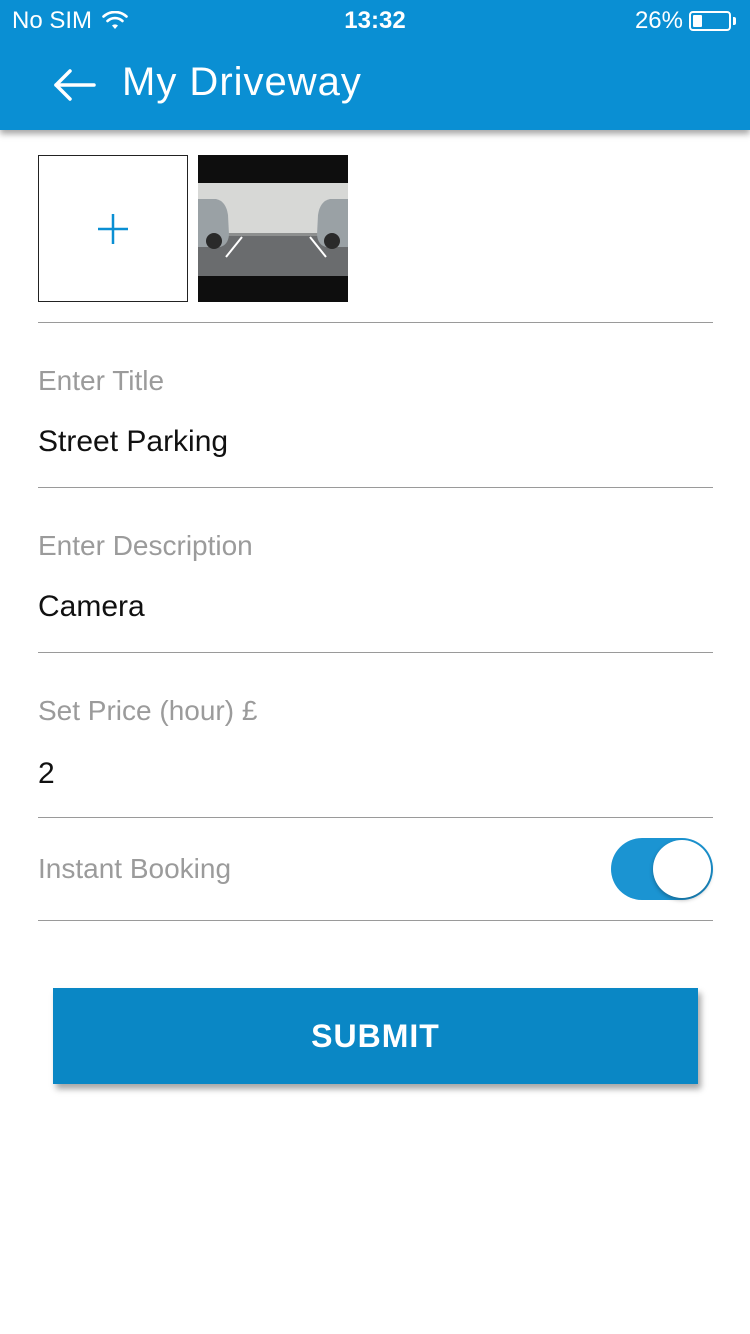 This screenshot has height=1334, width=750. Describe the element at coordinates (375, 85) in the screenshot. I see `nav-bar: My Driveway` at that location.